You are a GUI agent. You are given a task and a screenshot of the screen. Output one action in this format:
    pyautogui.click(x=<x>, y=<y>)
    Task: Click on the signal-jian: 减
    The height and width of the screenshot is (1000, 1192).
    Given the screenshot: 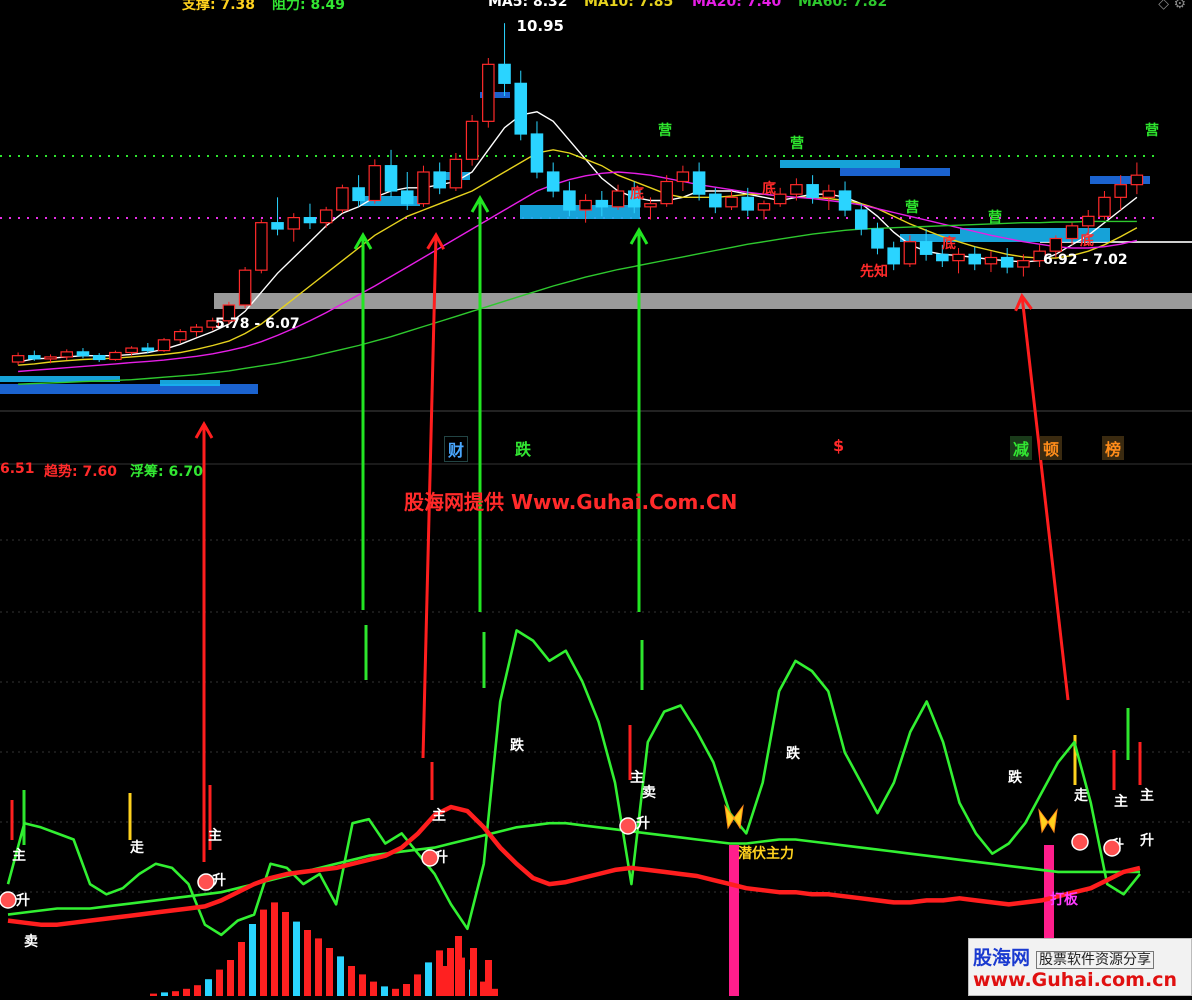 What is the action you would take?
    pyautogui.click(x=1021, y=448)
    